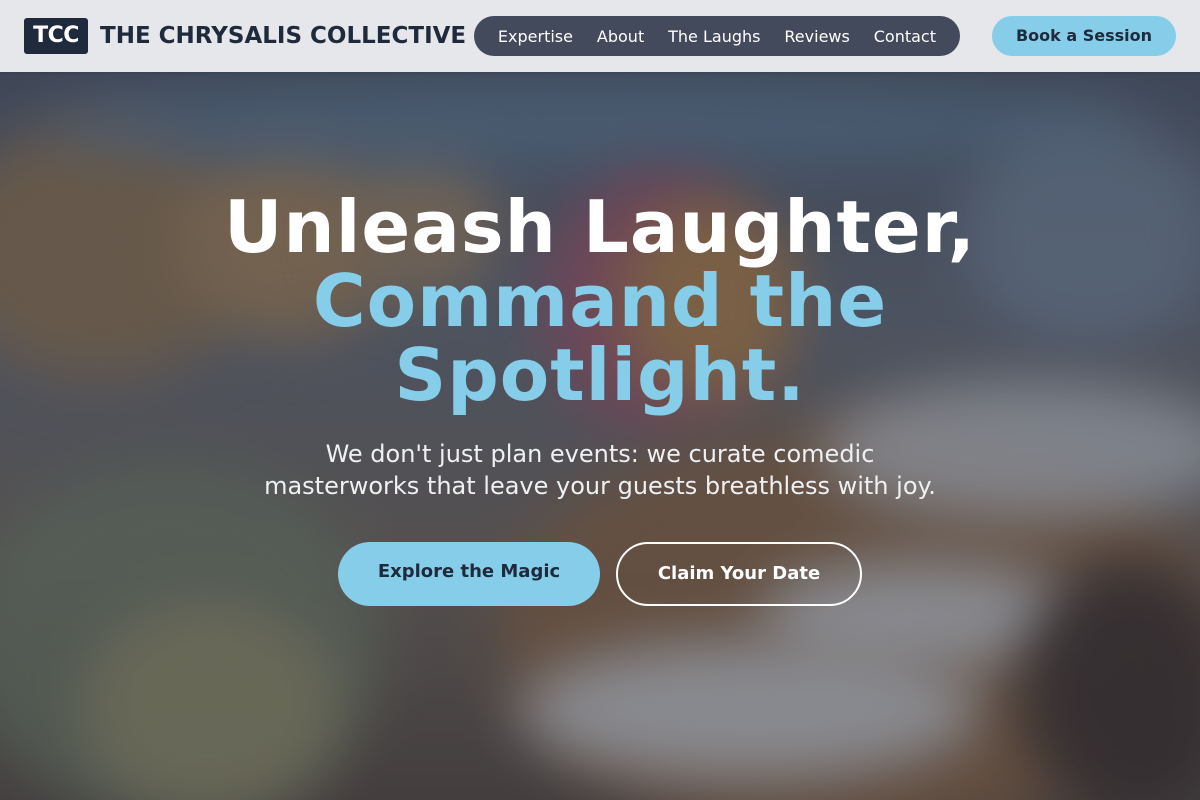 The image size is (1200, 800). I want to click on brand-name: THE CHRYSALIS COLLECTIVE, so click(283, 36).